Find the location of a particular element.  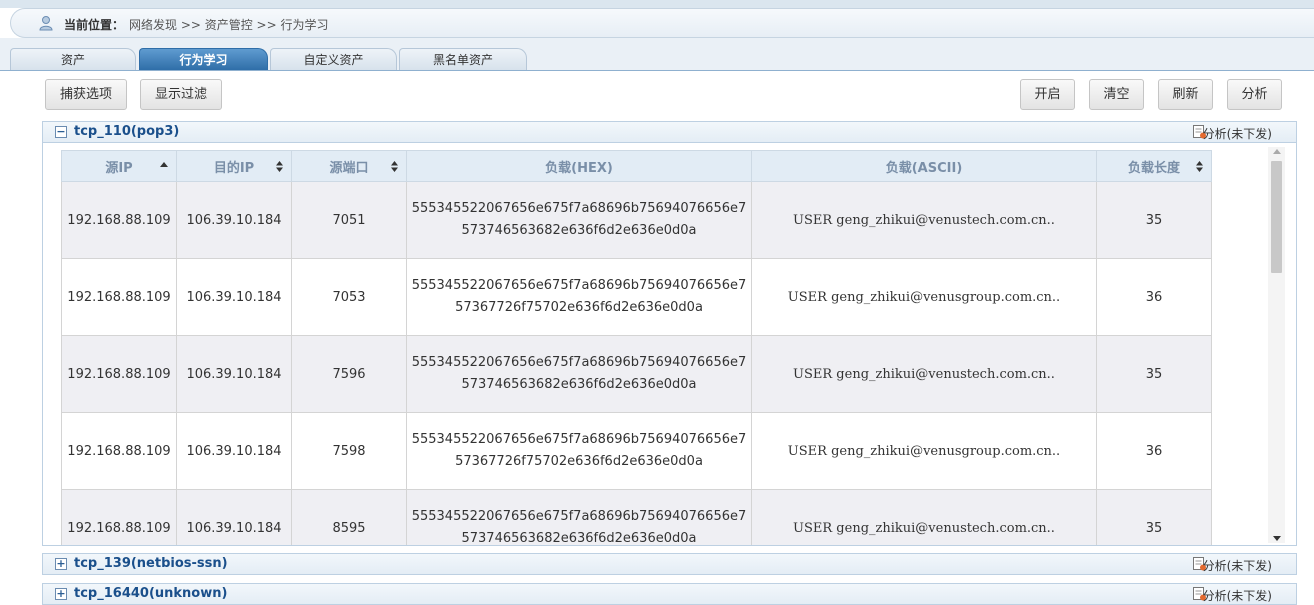

column-header-payload-hex: 负载(HEX) is located at coordinates (579, 166).